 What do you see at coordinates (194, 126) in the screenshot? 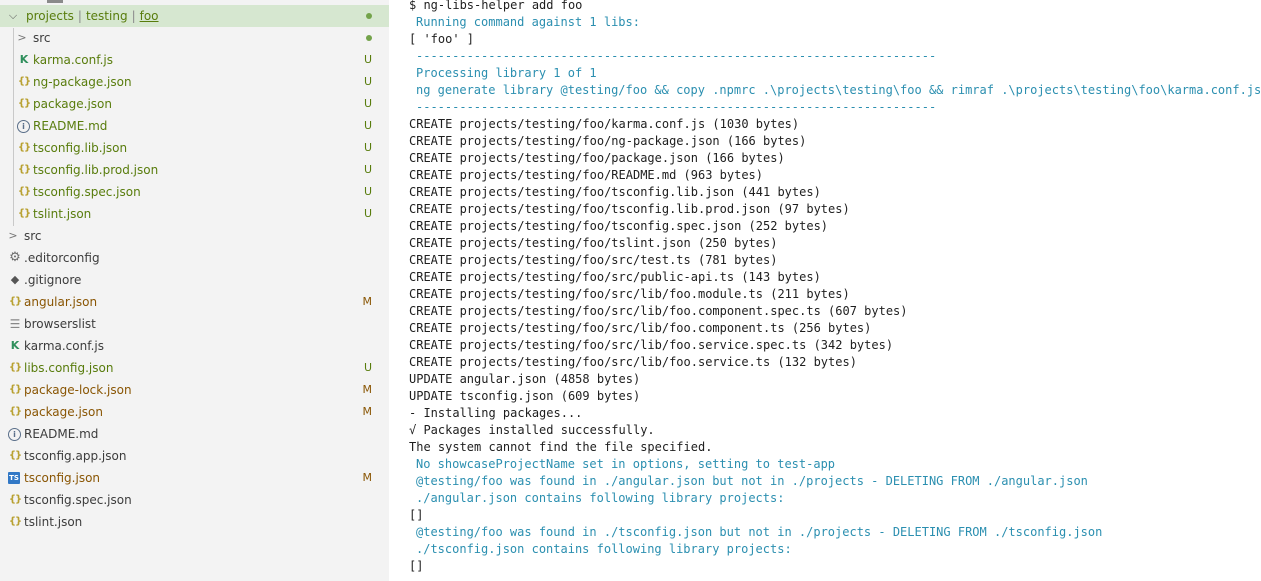
I see `file-item: i README.md U` at bounding box center [194, 126].